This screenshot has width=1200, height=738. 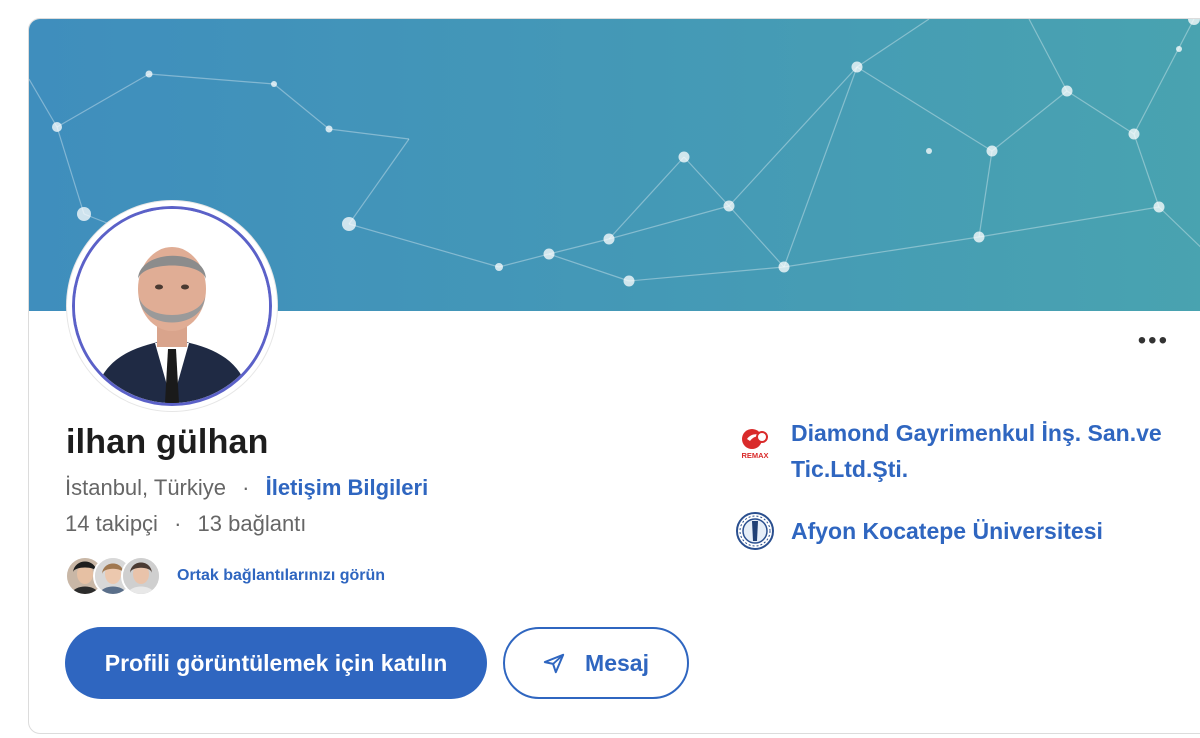 What do you see at coordinates (276, 663) in the screenshot?
I see `join-to-view-profile-button: Profili görüntülemek için katılın` at bounding box center [276, 663].